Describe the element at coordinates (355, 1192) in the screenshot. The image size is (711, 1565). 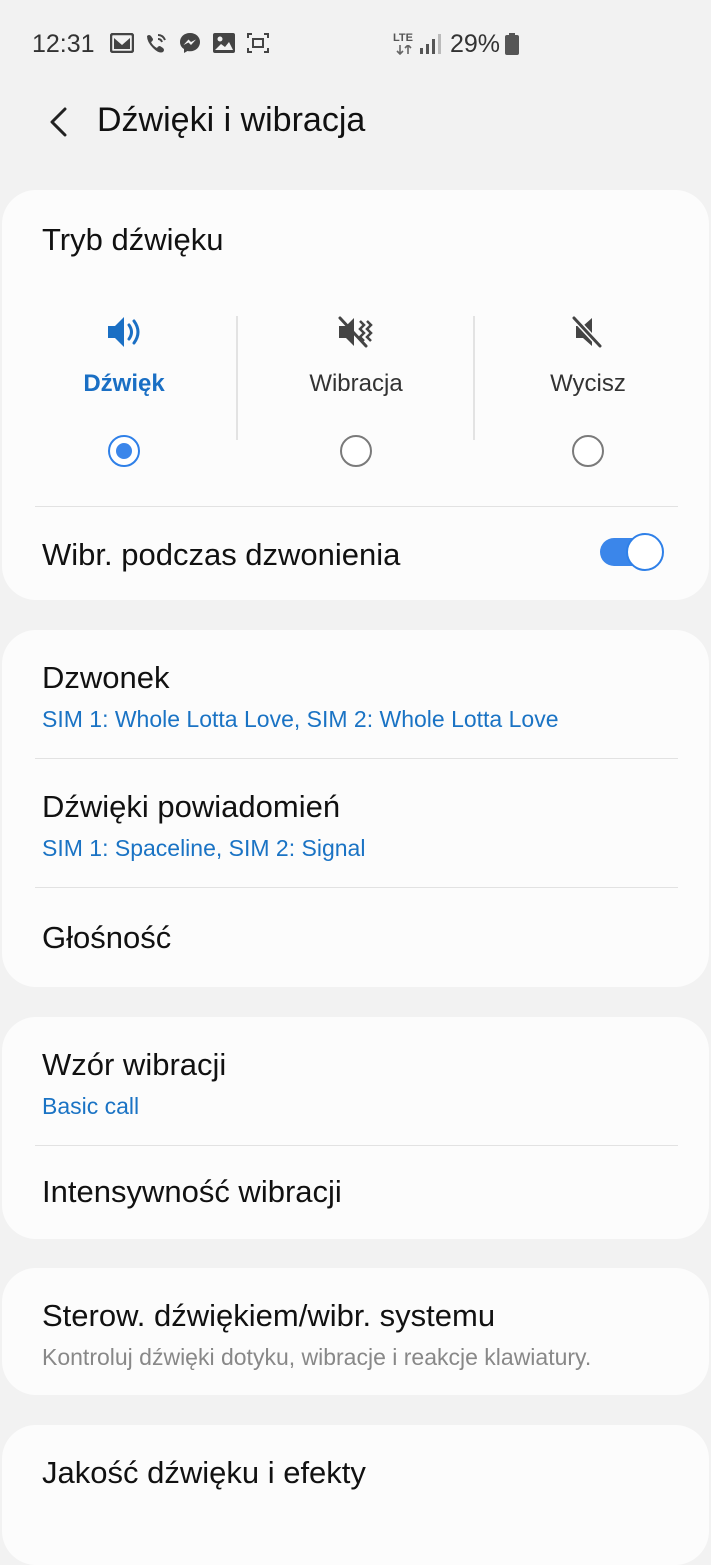
I see `vibration-intensity-row: Intensywność wibracji` at that location.